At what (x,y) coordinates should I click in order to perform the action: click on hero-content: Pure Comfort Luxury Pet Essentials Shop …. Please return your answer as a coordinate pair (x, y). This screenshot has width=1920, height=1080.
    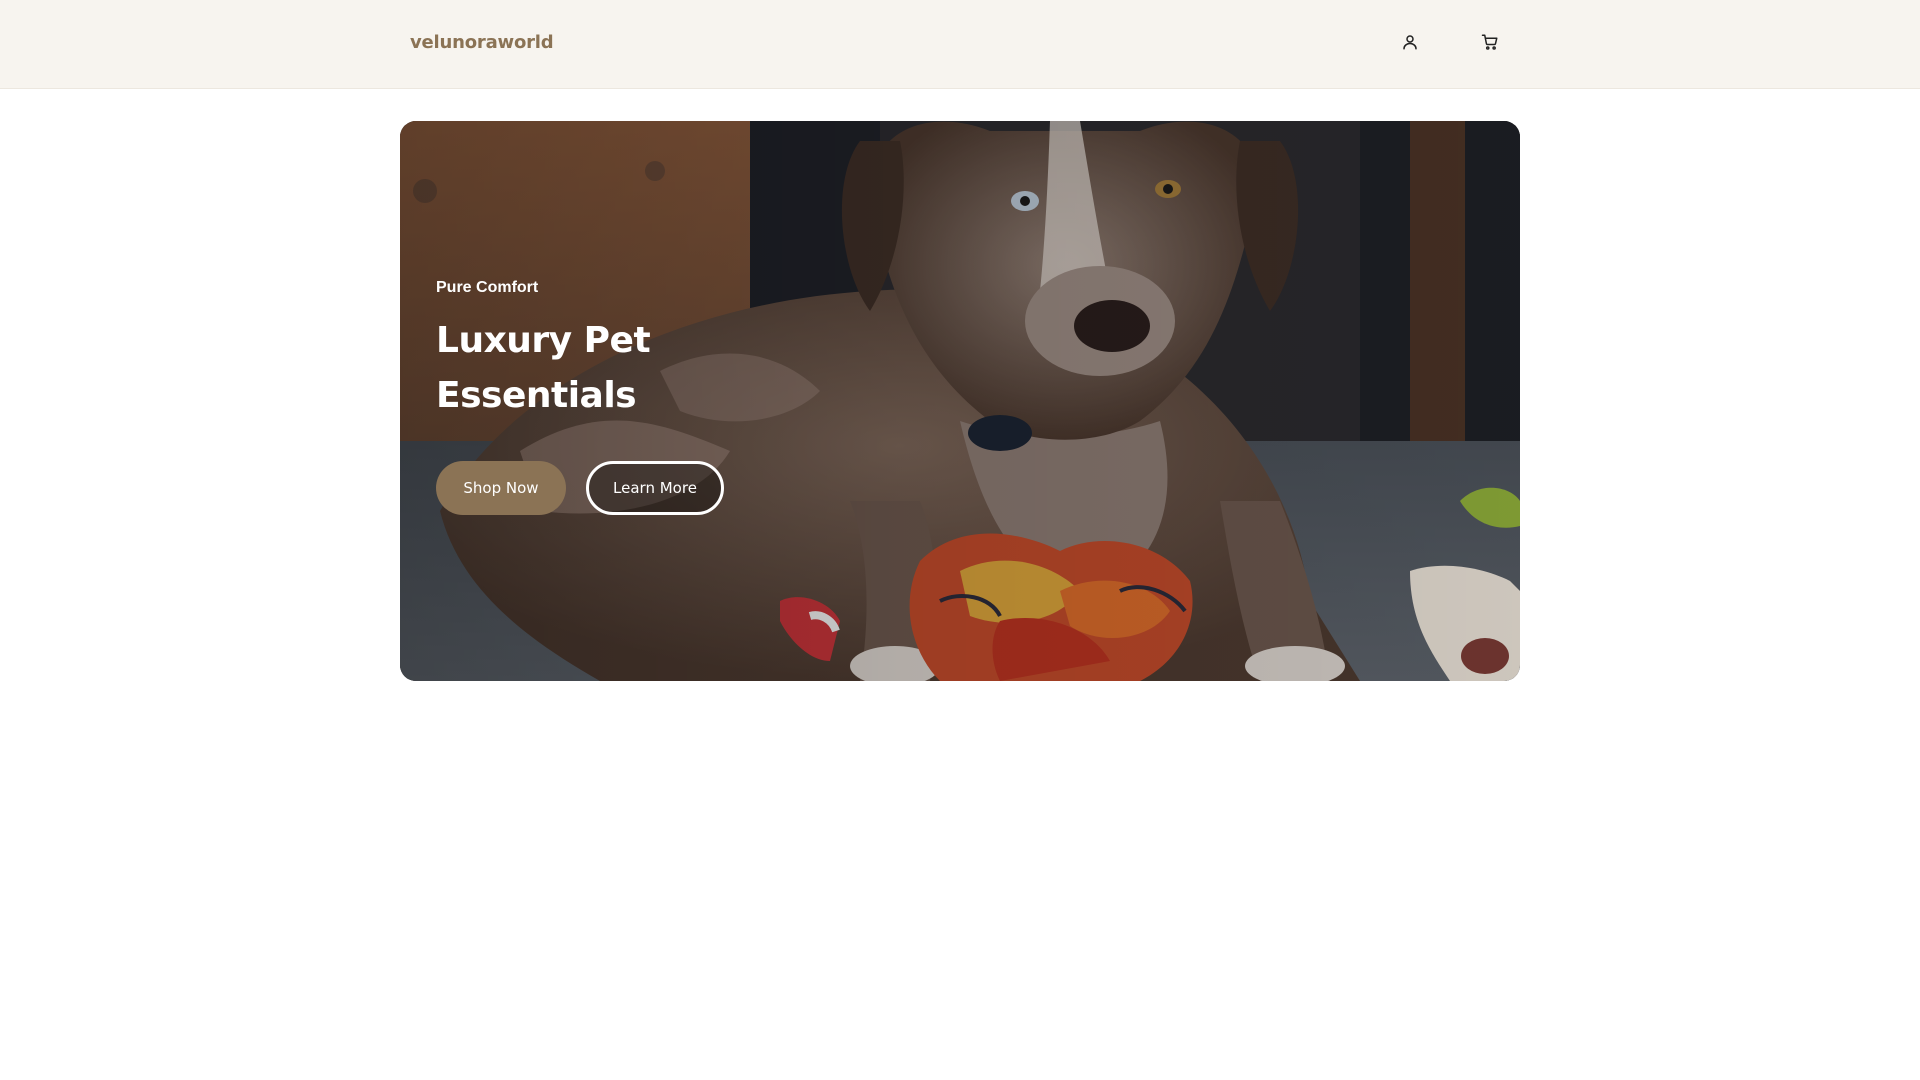
    Looking at the image, I should click on (686, 397).